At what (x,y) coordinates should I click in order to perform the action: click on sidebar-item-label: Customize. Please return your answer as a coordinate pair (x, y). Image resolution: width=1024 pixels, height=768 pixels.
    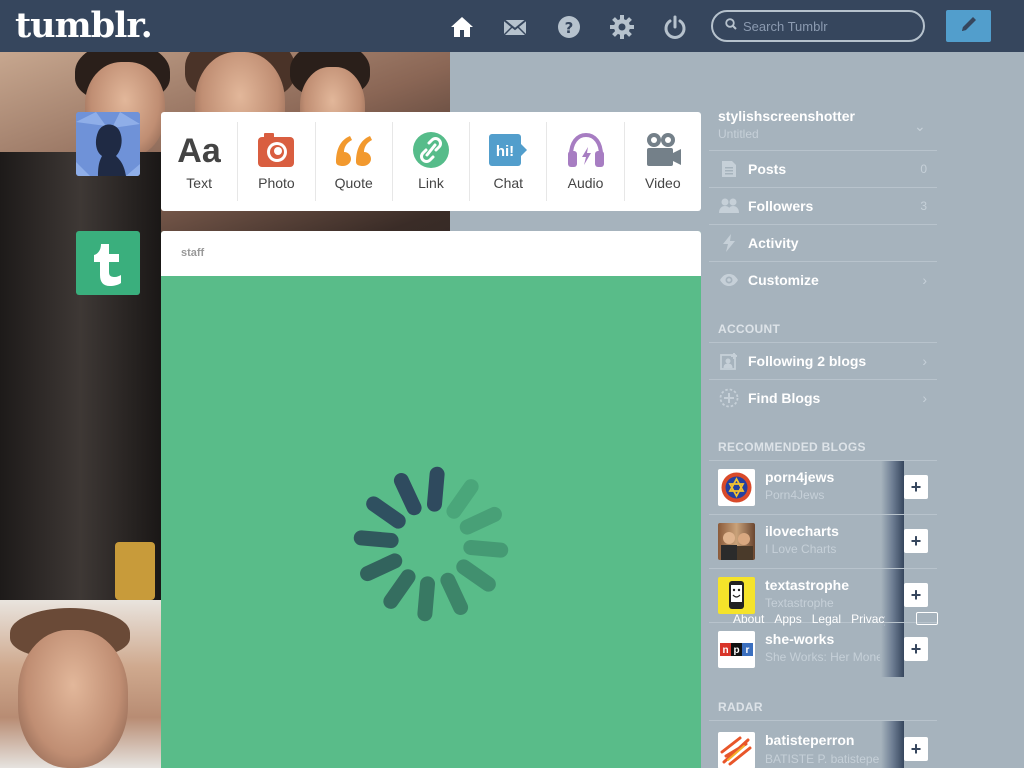
    Looking at the image, I should click on (783, 280).